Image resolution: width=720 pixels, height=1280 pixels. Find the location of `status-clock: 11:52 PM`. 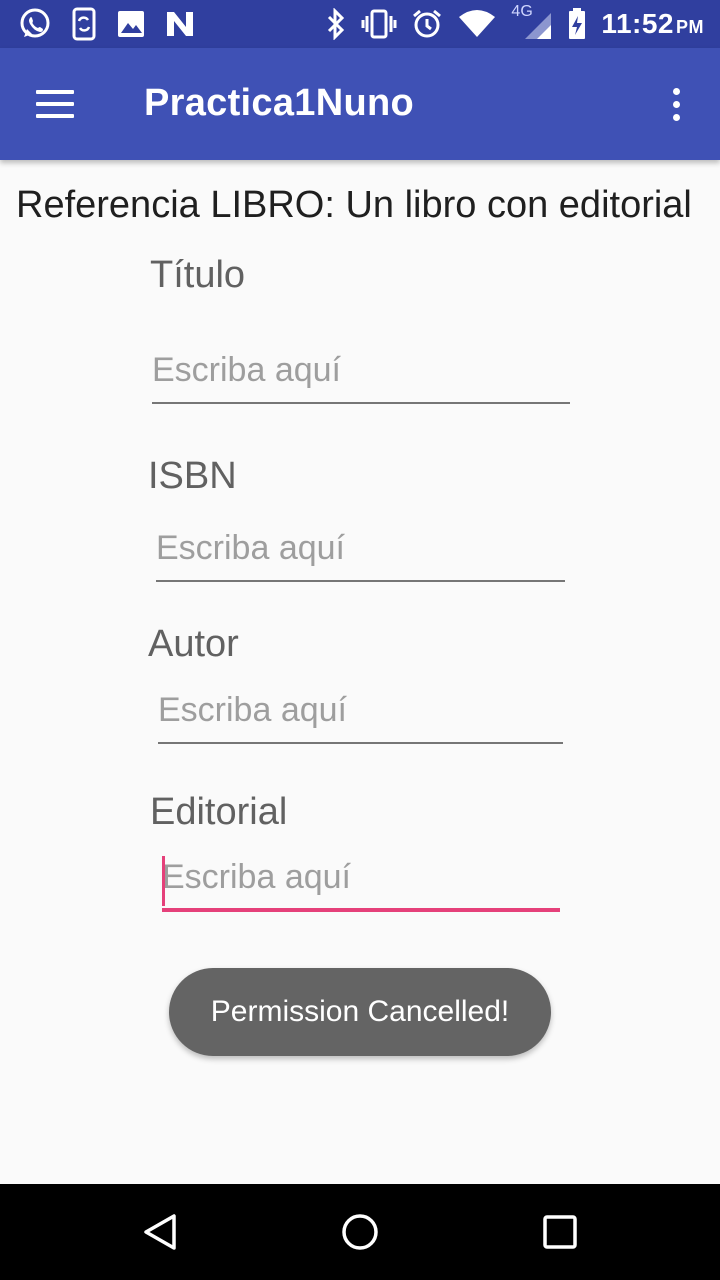

status-clock: 11:52 PM is located at coordinates (652, 24).